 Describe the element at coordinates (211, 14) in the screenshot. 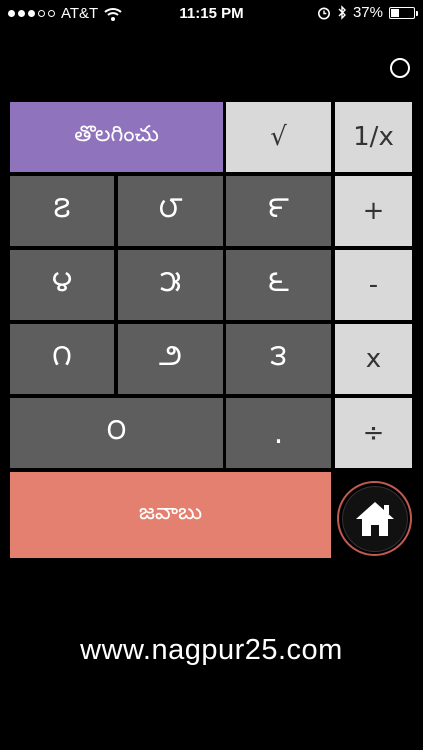

I see `status-bar: AT&T 11:15 PM 37%` at that location.